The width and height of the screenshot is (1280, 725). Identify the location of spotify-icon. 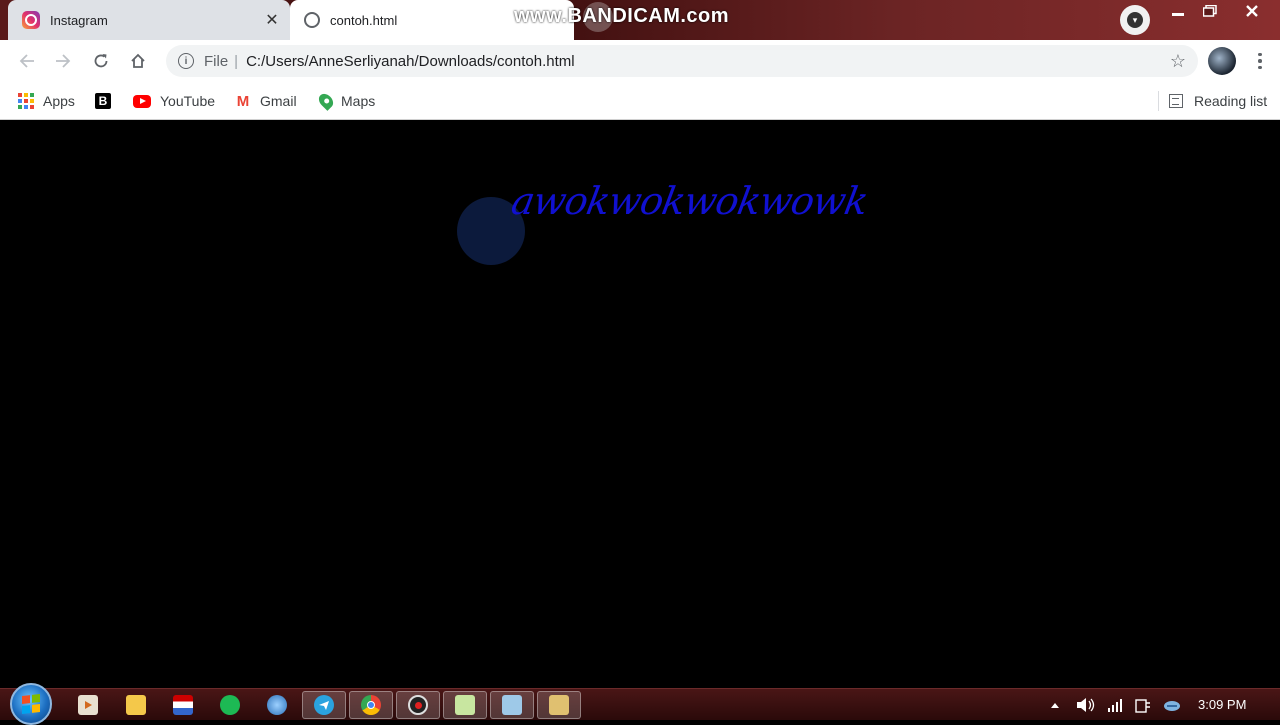
(230, 705).